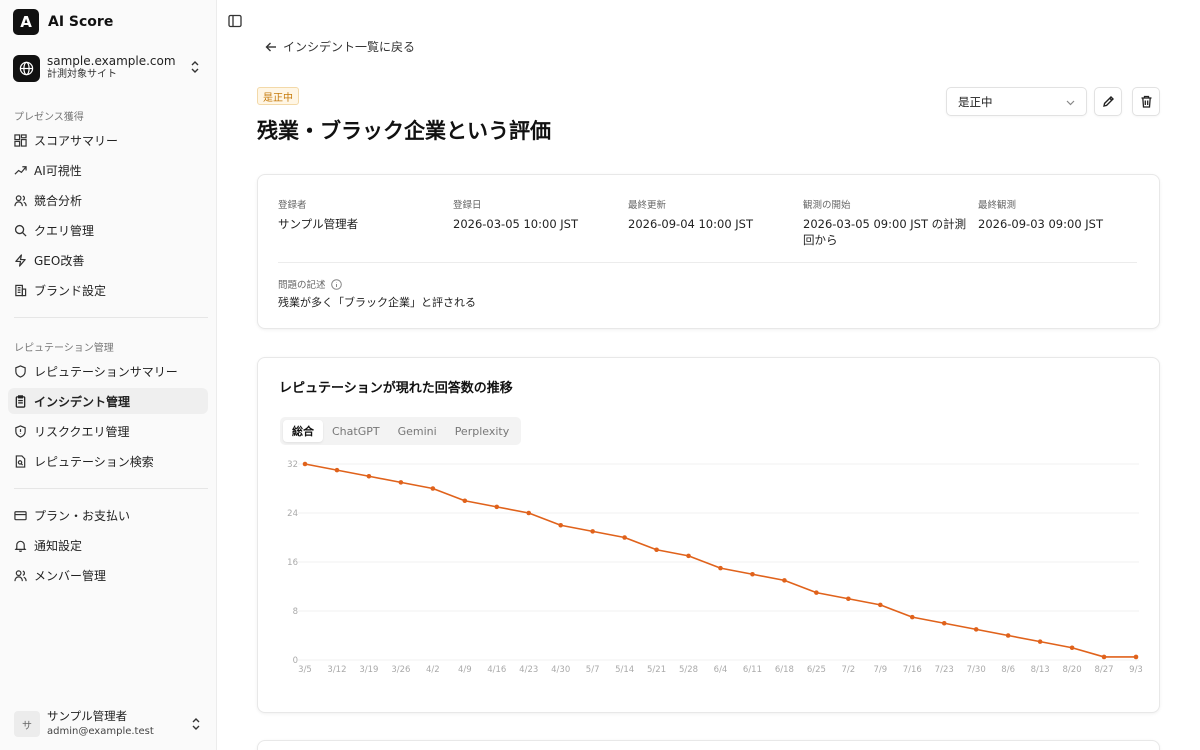  Describe the element at coordinates (656, 670) in the screenshot. I see `x-tick-label: 5/21` at that location.